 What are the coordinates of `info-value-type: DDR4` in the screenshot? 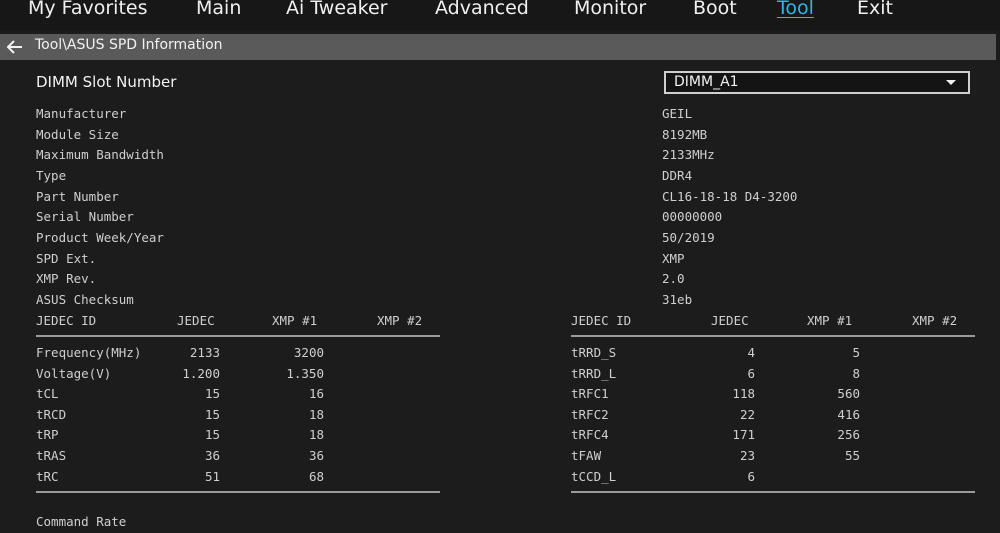 It's located at (677, 175).